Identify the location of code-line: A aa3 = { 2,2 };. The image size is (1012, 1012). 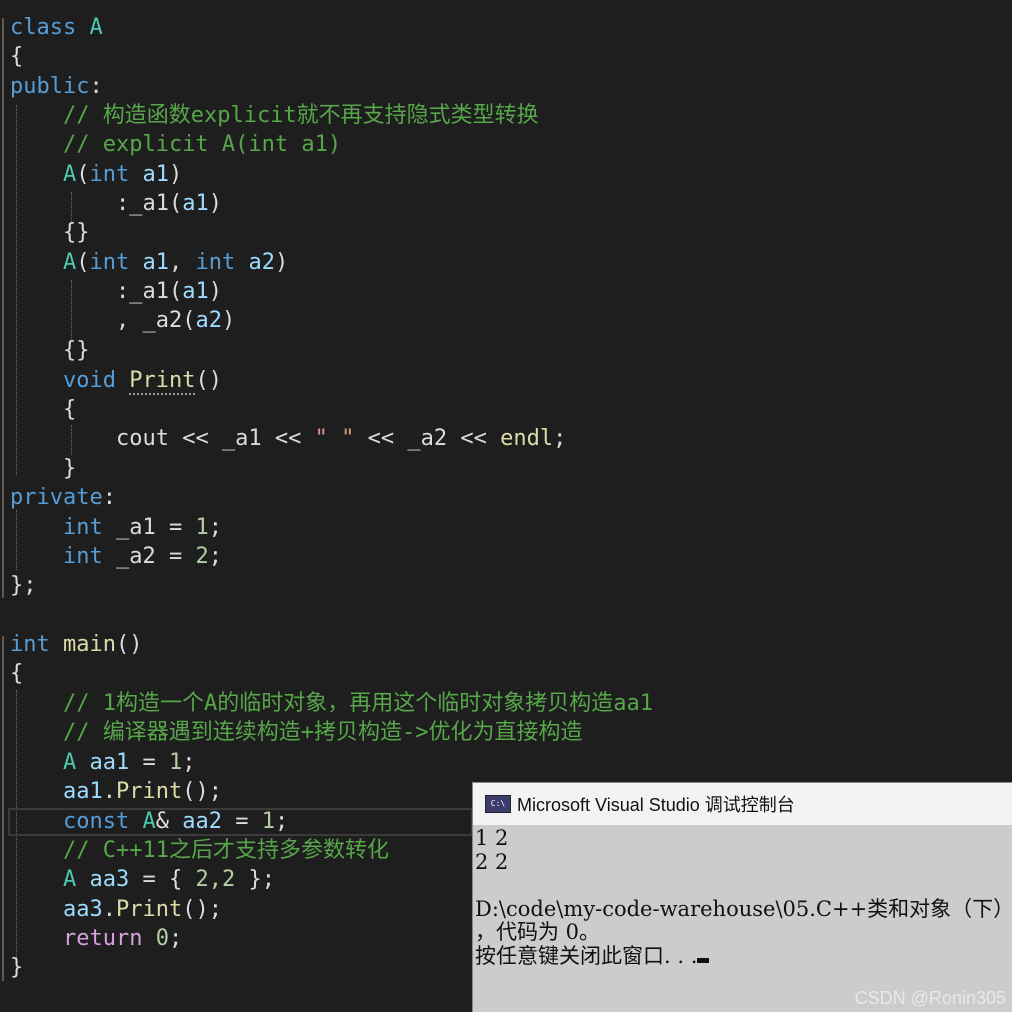
(142, 879).